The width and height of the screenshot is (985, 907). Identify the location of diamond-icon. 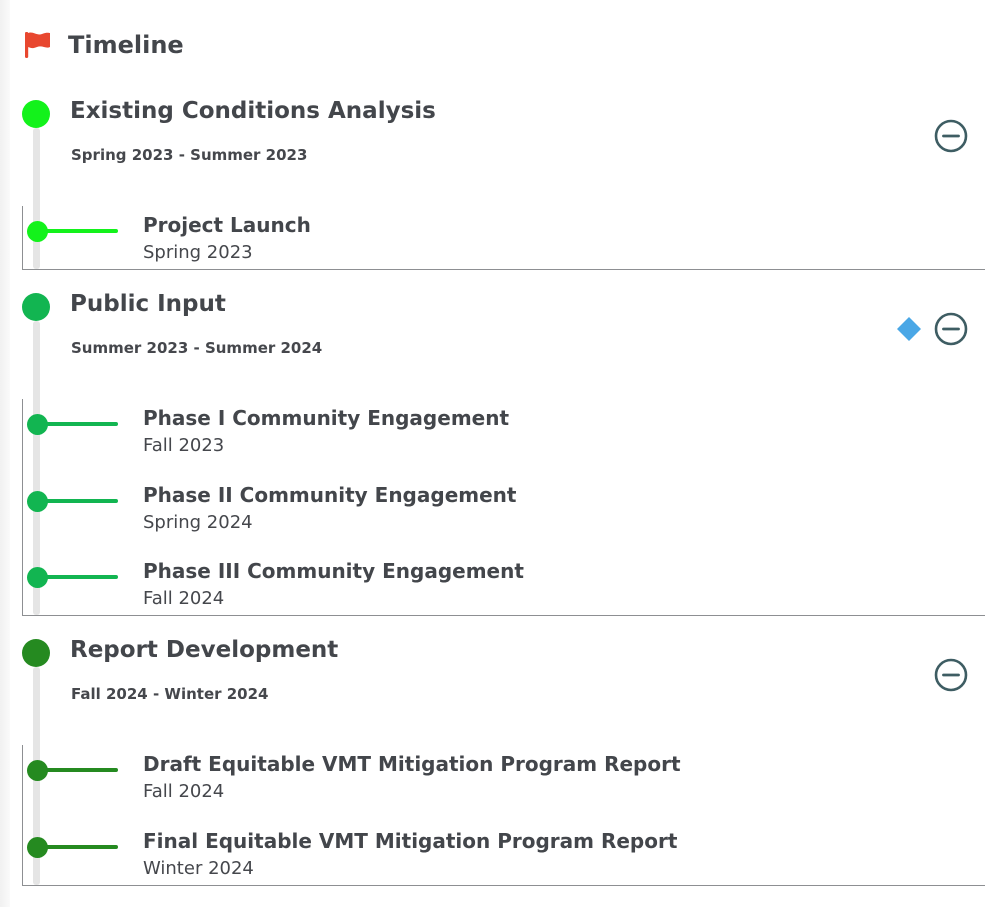
(909, 329).